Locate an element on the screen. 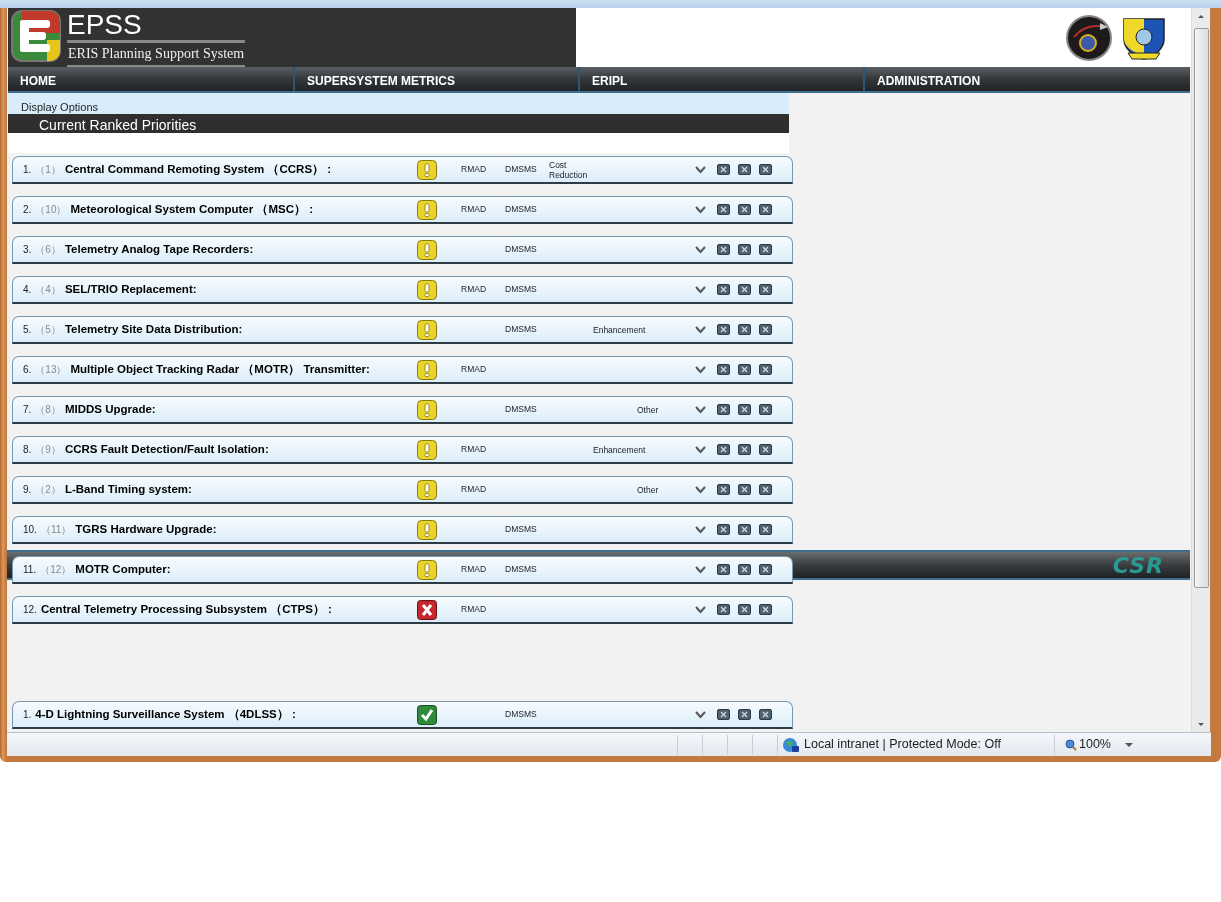 This screenshot has height=902, width=1221. rank-number: （2） is located at coordinates (48, 490).